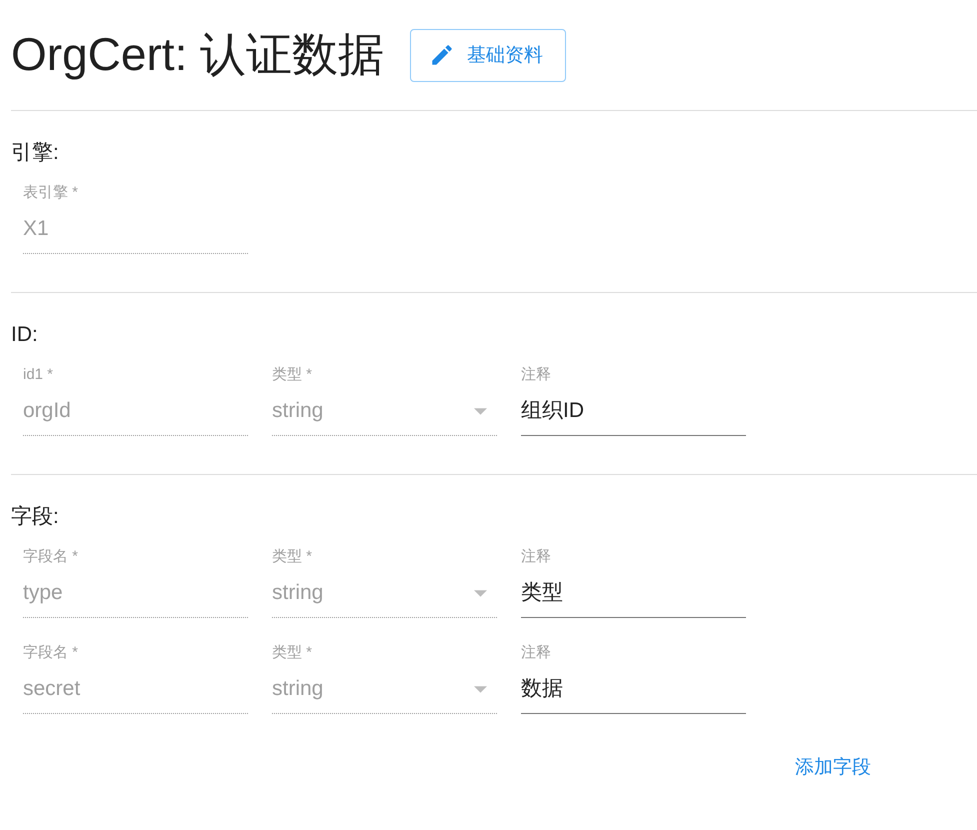  Describe the element at coordinates (633, 592) in the screenshot. I see `text-field: 类型` at that location.